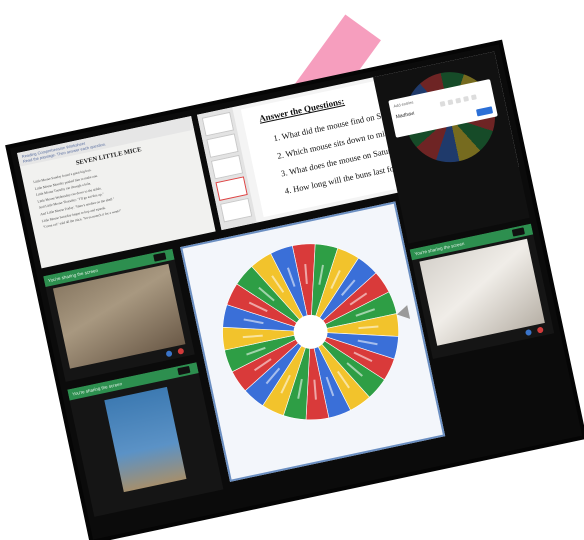 This screenshot has height=540, width=584. Describe the element at coordinates (442, 103) in the screenshot. I see `bold-icon` at that location.